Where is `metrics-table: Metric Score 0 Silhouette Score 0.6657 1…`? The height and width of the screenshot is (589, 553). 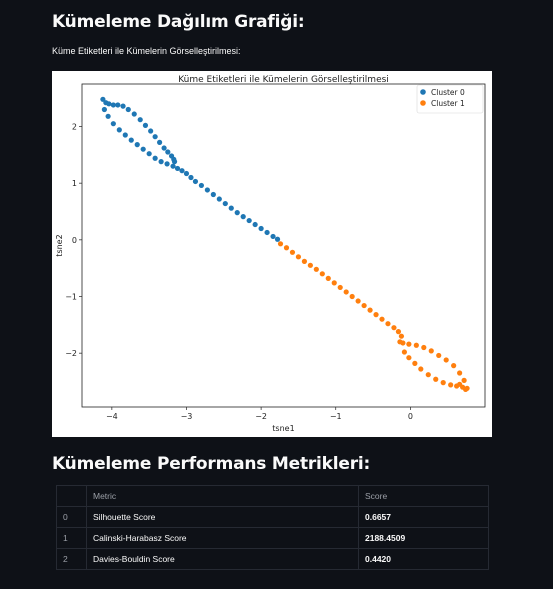
metrics-table: Metric Score 0 Silhouette Score 0.6657 1… is located at coordinates (272, 527).